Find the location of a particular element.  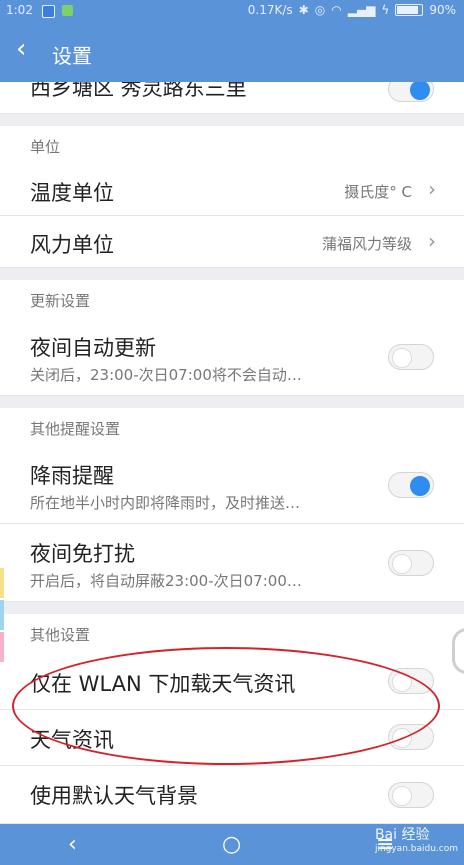

wlan-only-title: 仅在 WLAN 下加载天气资讯 is located at coordinates (163, 684).